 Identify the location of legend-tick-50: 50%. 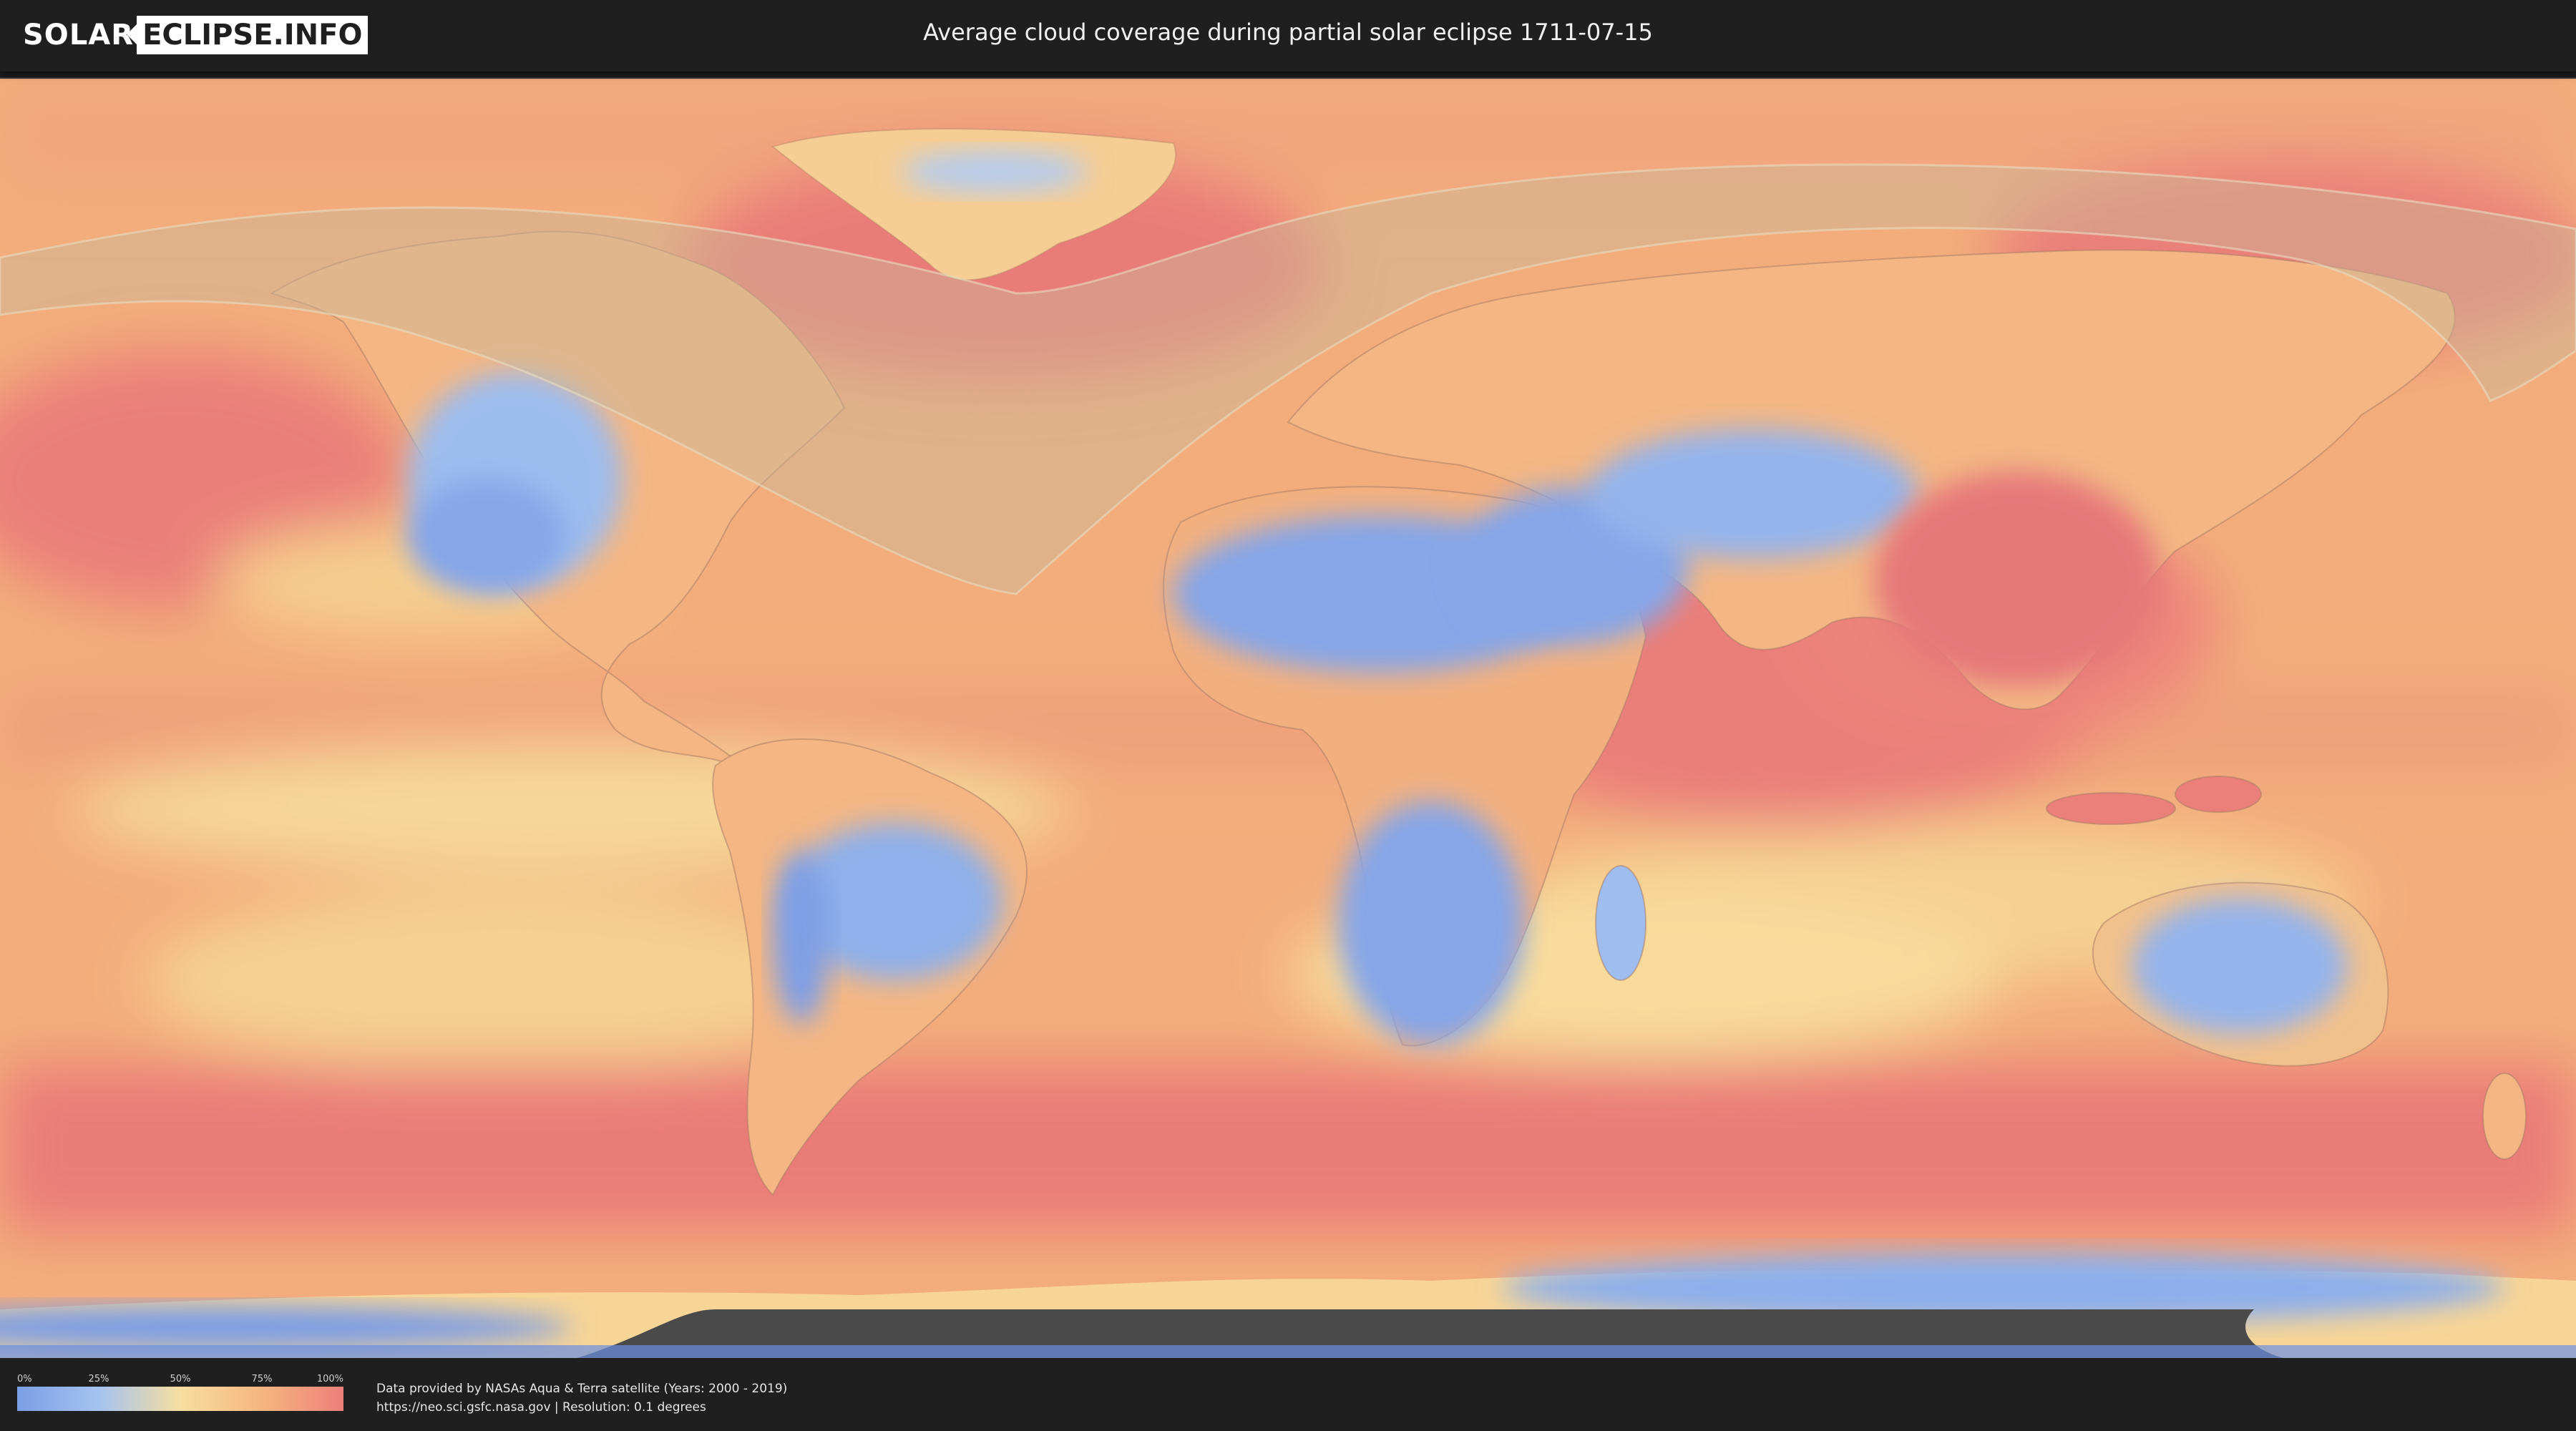
(180, 1379).